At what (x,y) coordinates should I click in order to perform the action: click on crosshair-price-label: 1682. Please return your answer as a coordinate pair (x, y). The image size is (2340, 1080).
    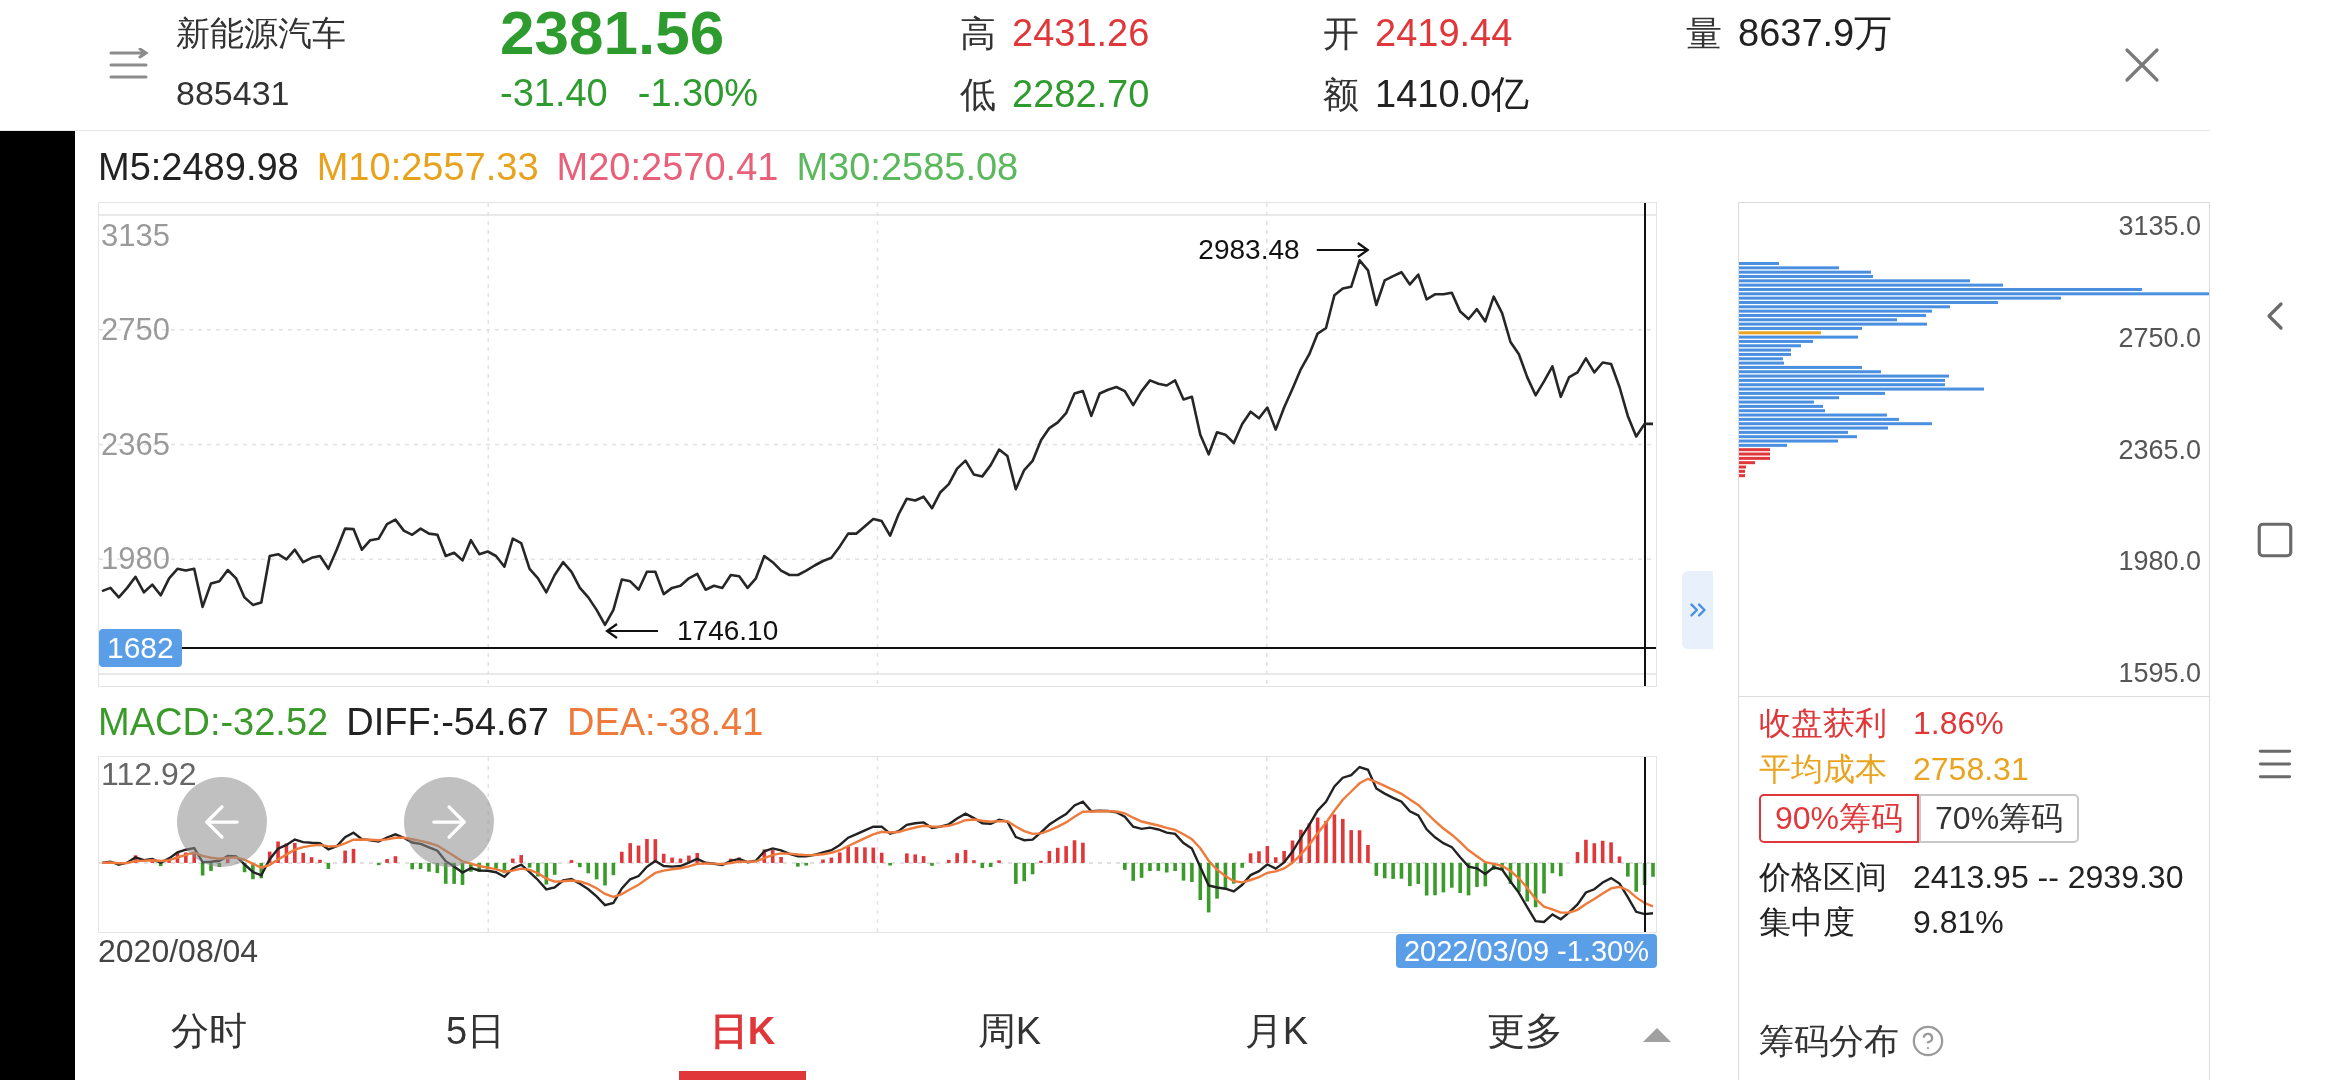
    Looking at the image, I should click on (140, 648).